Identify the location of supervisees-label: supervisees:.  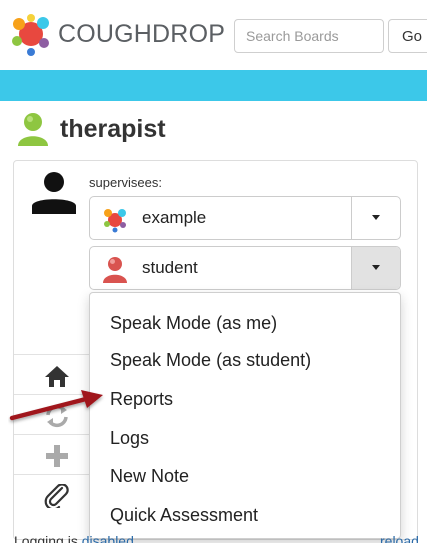
(125, 182).